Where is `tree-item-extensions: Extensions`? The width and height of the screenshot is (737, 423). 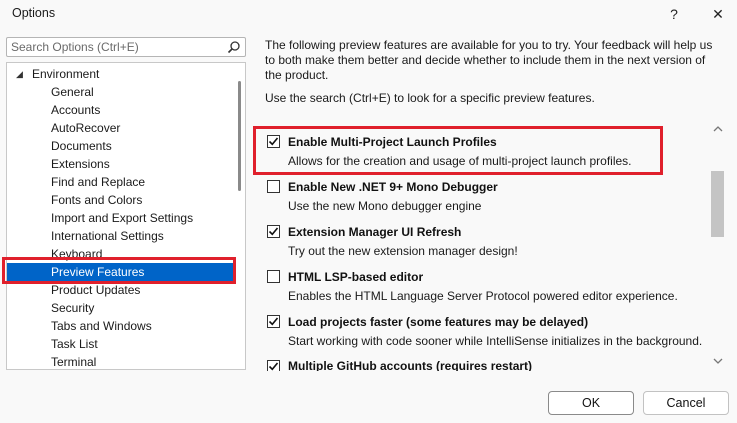
tree-item-extensions: Extensions is located at coordinates (122, 164).